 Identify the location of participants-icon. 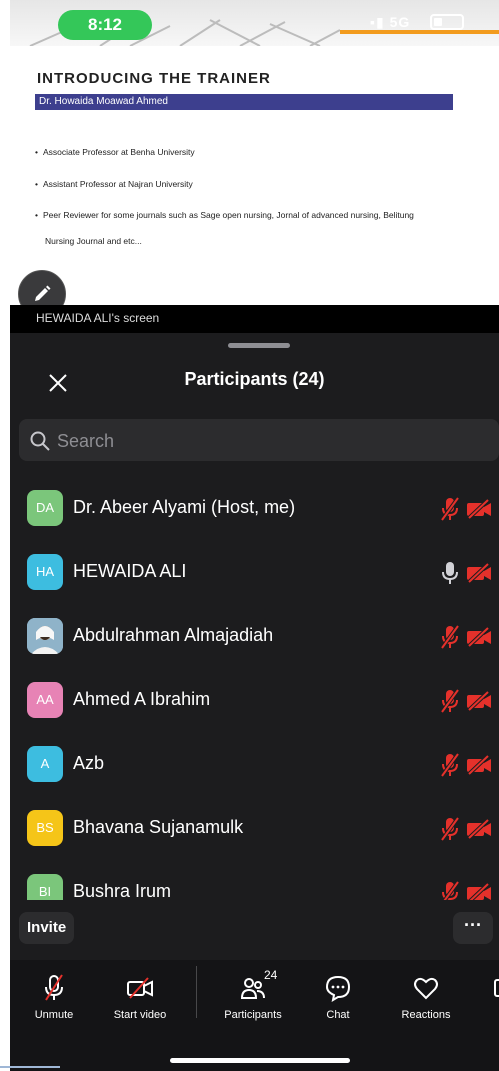
(252, 988).